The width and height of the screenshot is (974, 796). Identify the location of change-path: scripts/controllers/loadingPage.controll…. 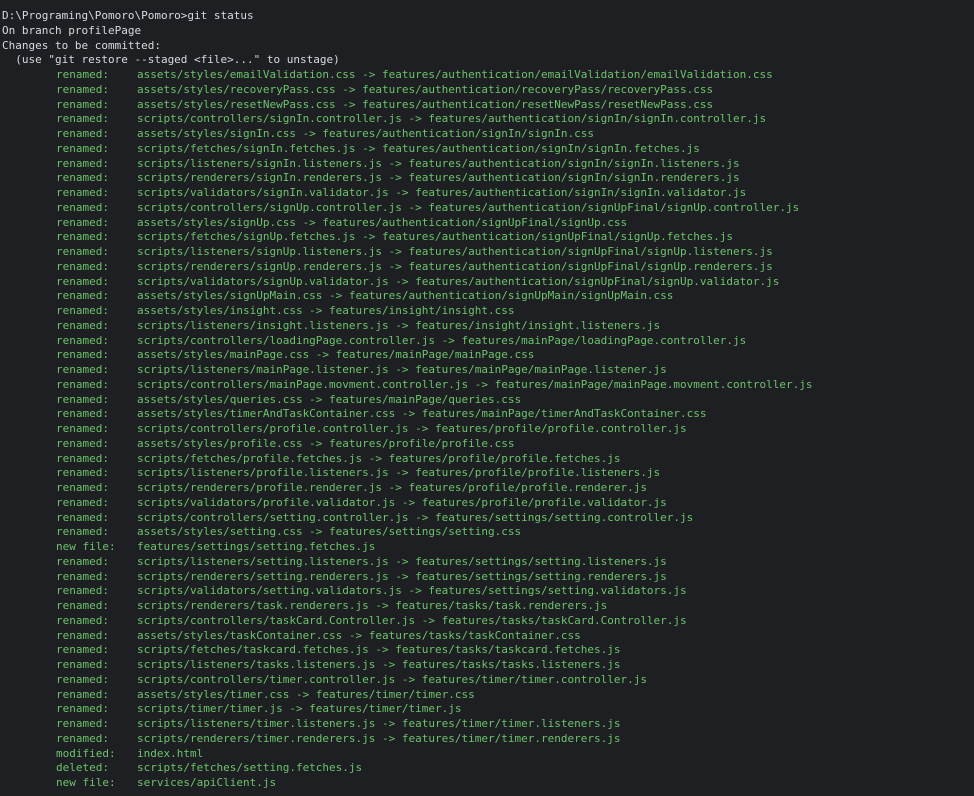
(442, 340).